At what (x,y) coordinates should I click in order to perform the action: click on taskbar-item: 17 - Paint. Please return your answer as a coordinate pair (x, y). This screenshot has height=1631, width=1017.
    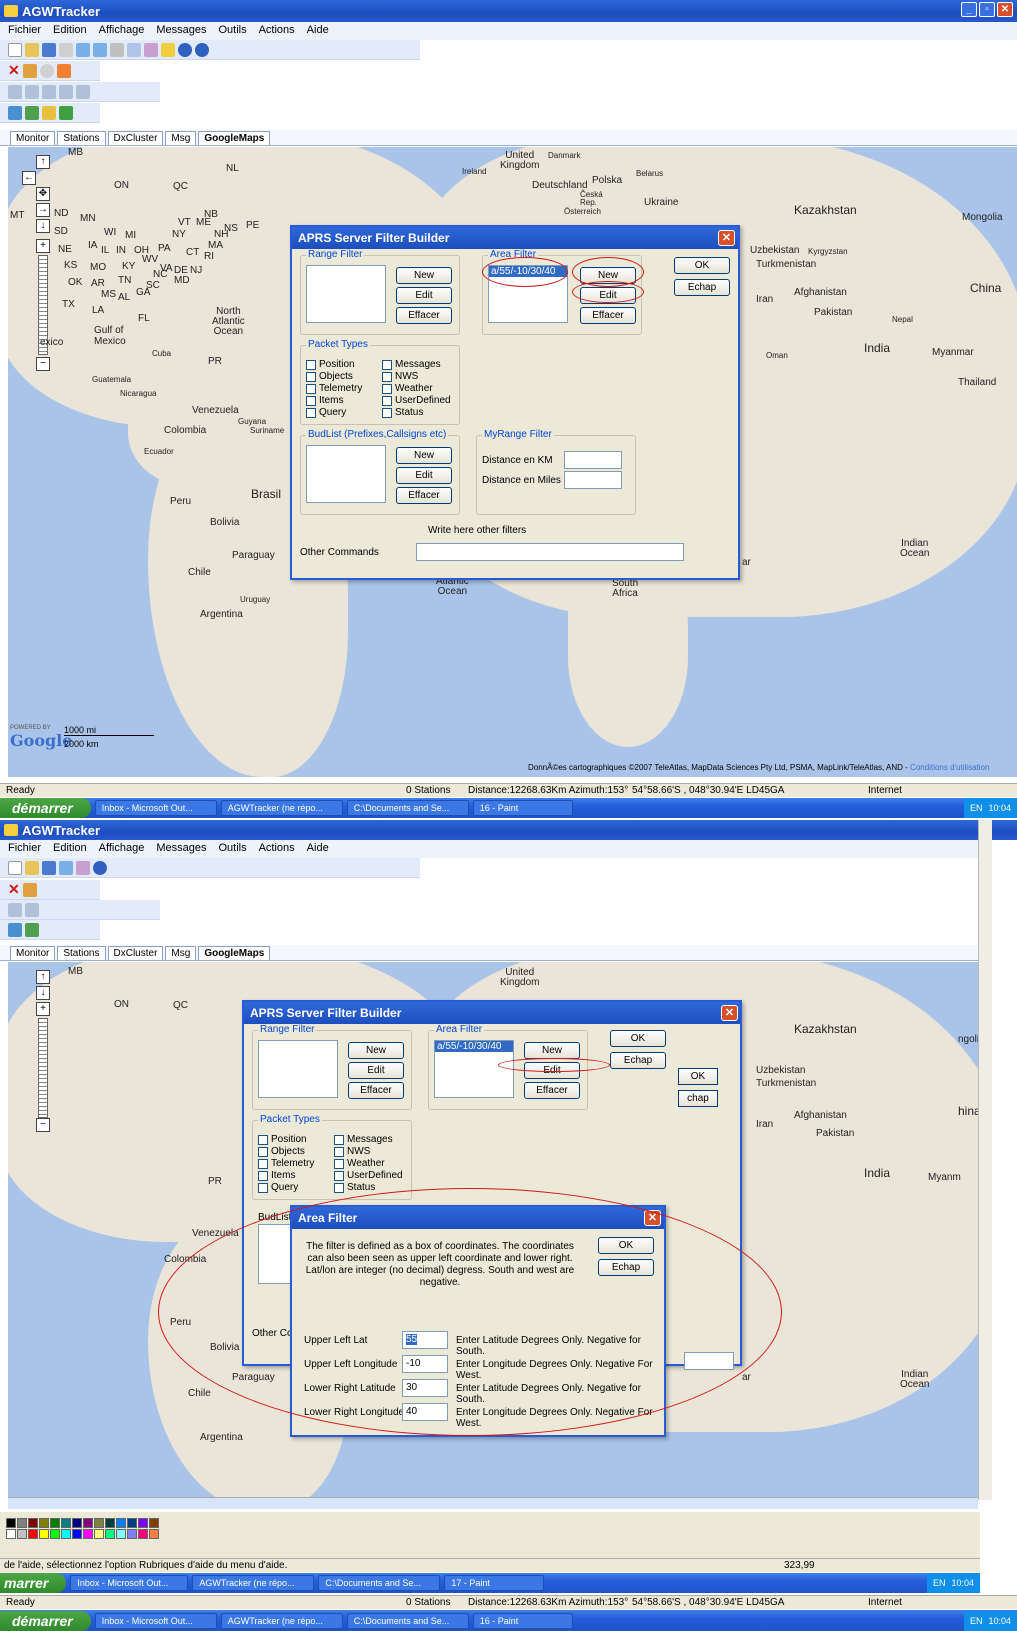
    Looking at the image, I should click on (494, 1583).